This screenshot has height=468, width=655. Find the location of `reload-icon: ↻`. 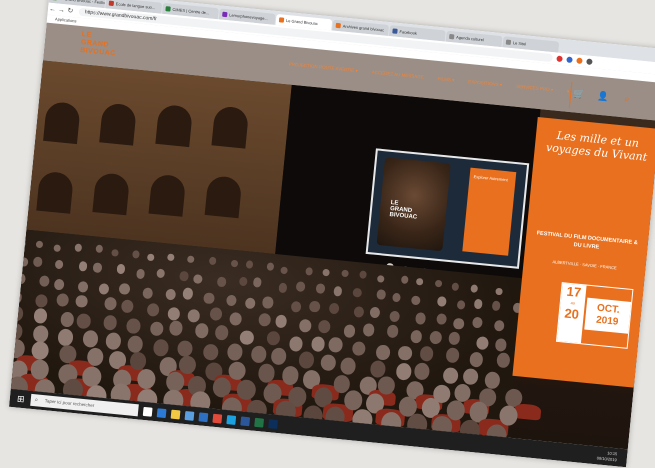

reload-icon: ↻ is located at coordinates (71, 11).